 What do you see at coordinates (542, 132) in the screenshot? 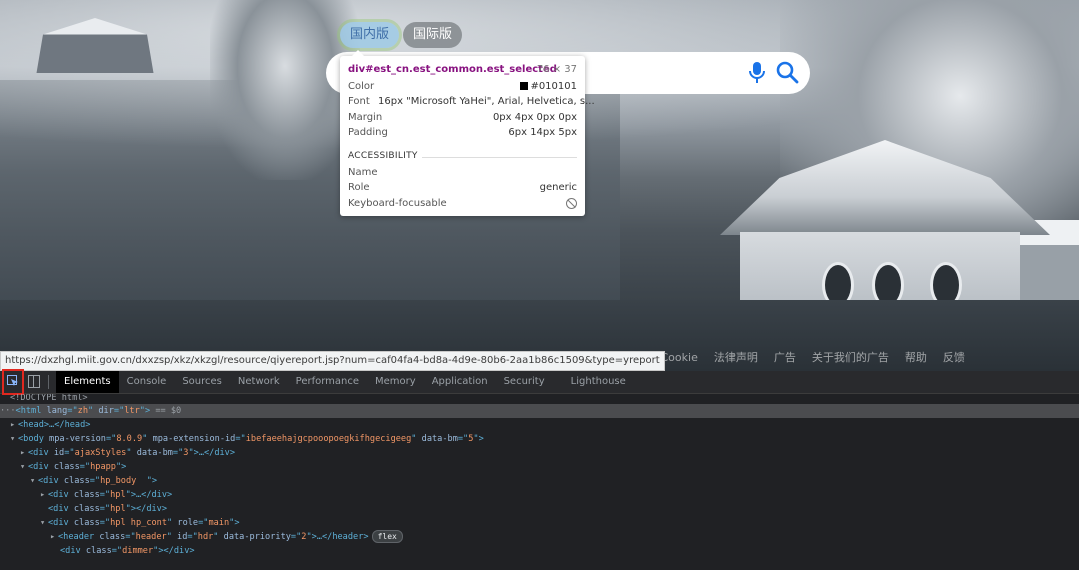
I see `row-value: 6px 14px 5px` at bounding box center [542, 132].